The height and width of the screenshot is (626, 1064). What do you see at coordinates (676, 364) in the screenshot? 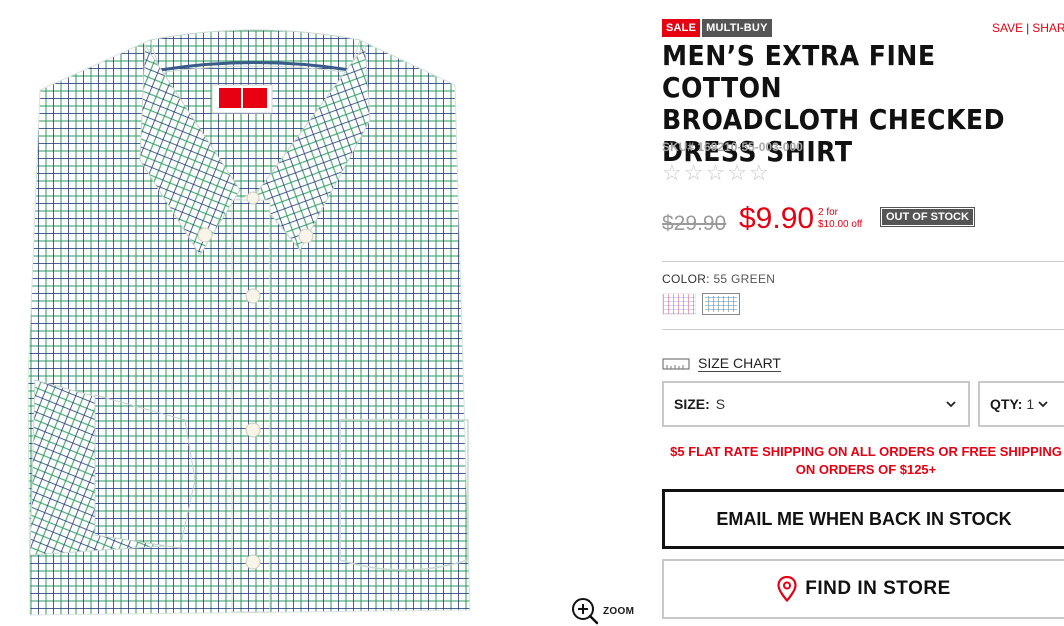
I see `ruler-icon` at bounding box center [676, 364].